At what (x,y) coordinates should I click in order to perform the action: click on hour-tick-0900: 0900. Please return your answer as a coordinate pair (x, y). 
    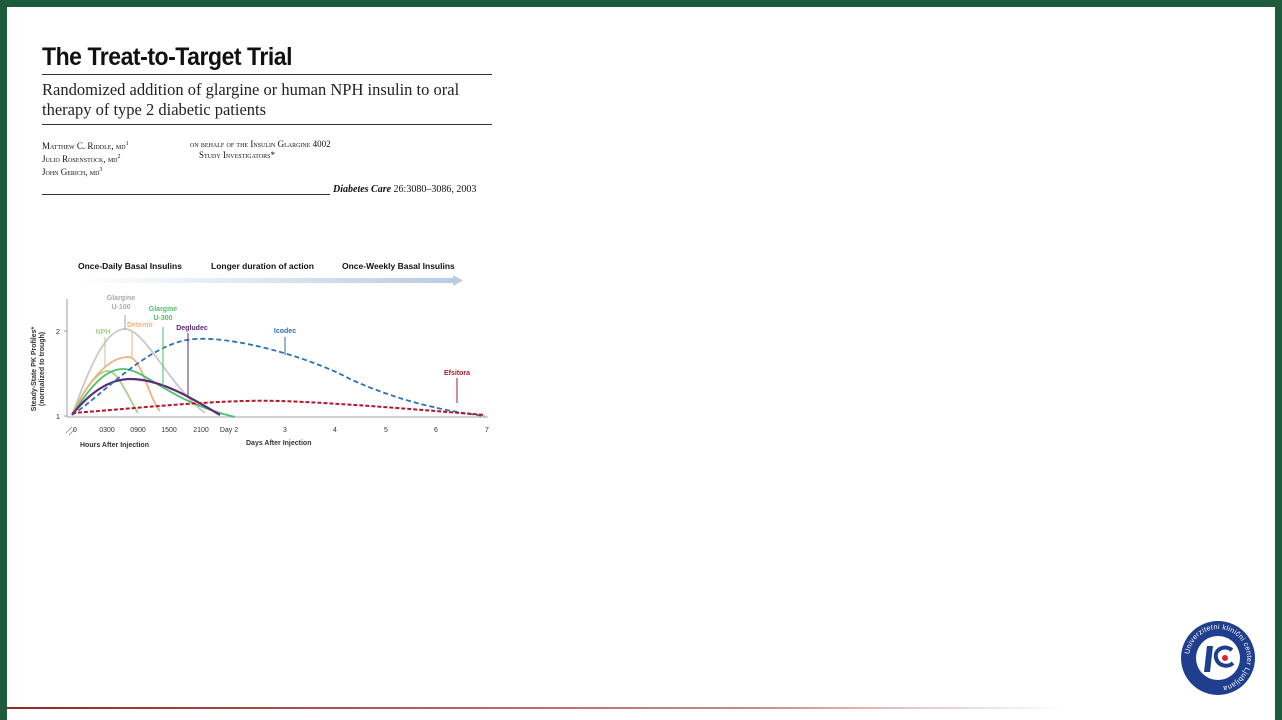
    Looking at the image, I should click on (138, 430).